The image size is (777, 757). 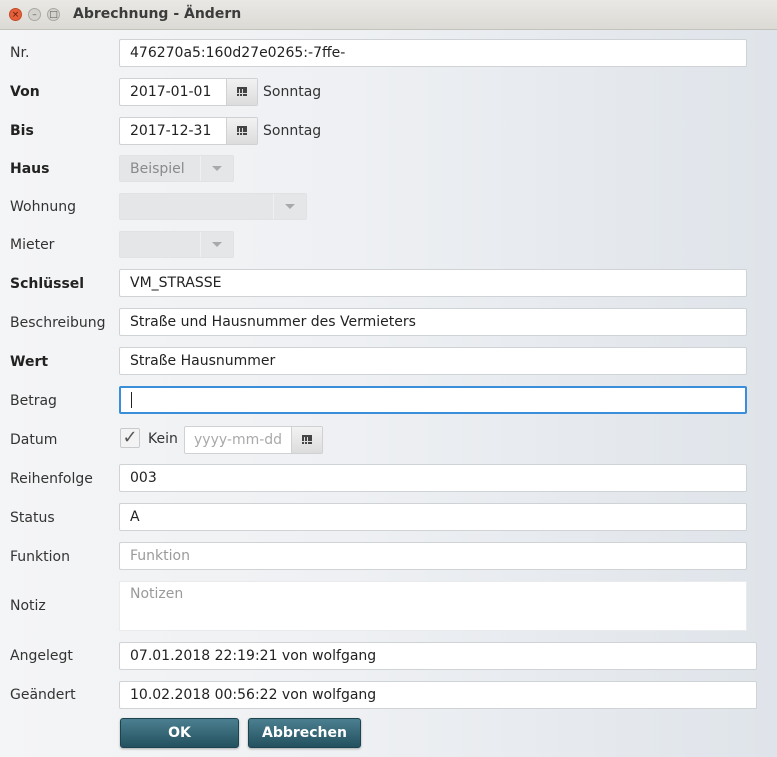 I want to click on bis-label: Bis, so click(x=22, y=131).